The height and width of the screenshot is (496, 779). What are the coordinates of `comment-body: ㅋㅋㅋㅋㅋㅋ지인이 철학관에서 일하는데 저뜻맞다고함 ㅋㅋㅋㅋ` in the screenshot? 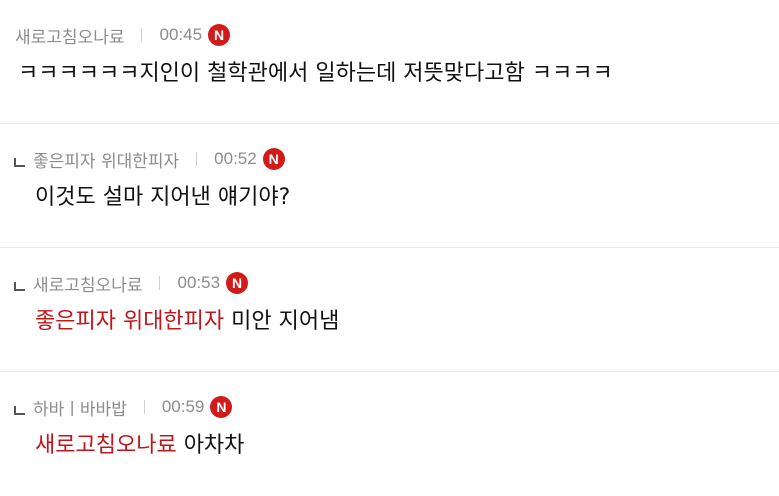 It's located at (315, 73).